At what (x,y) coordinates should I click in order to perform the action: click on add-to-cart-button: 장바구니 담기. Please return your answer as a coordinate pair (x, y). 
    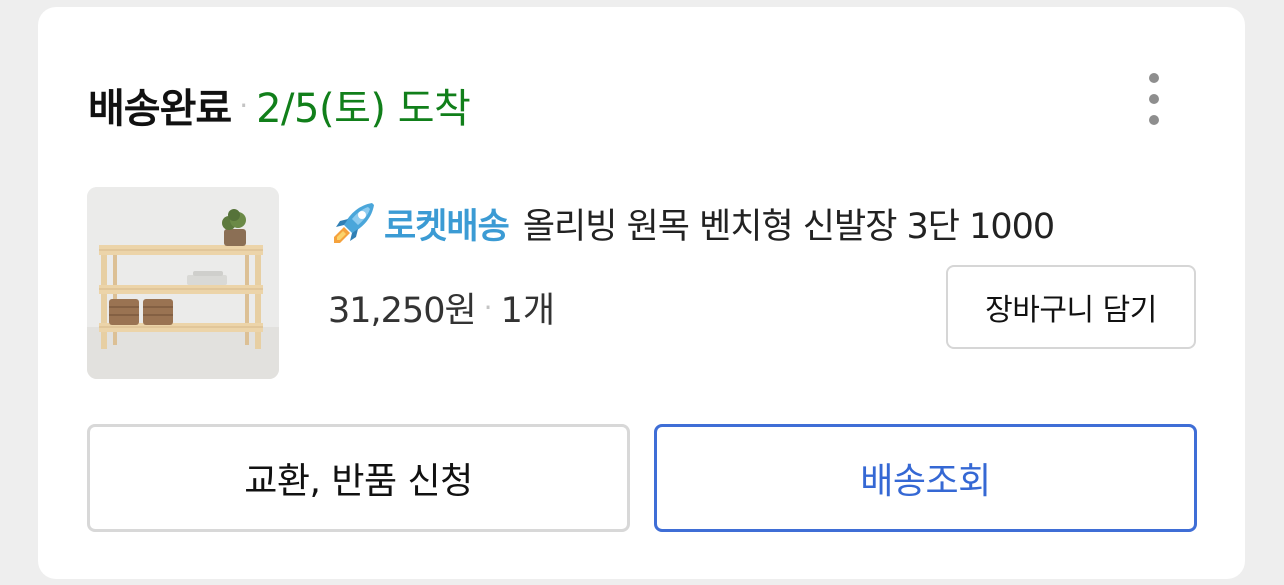
    Looking at the image, I should click on (1071, 307).